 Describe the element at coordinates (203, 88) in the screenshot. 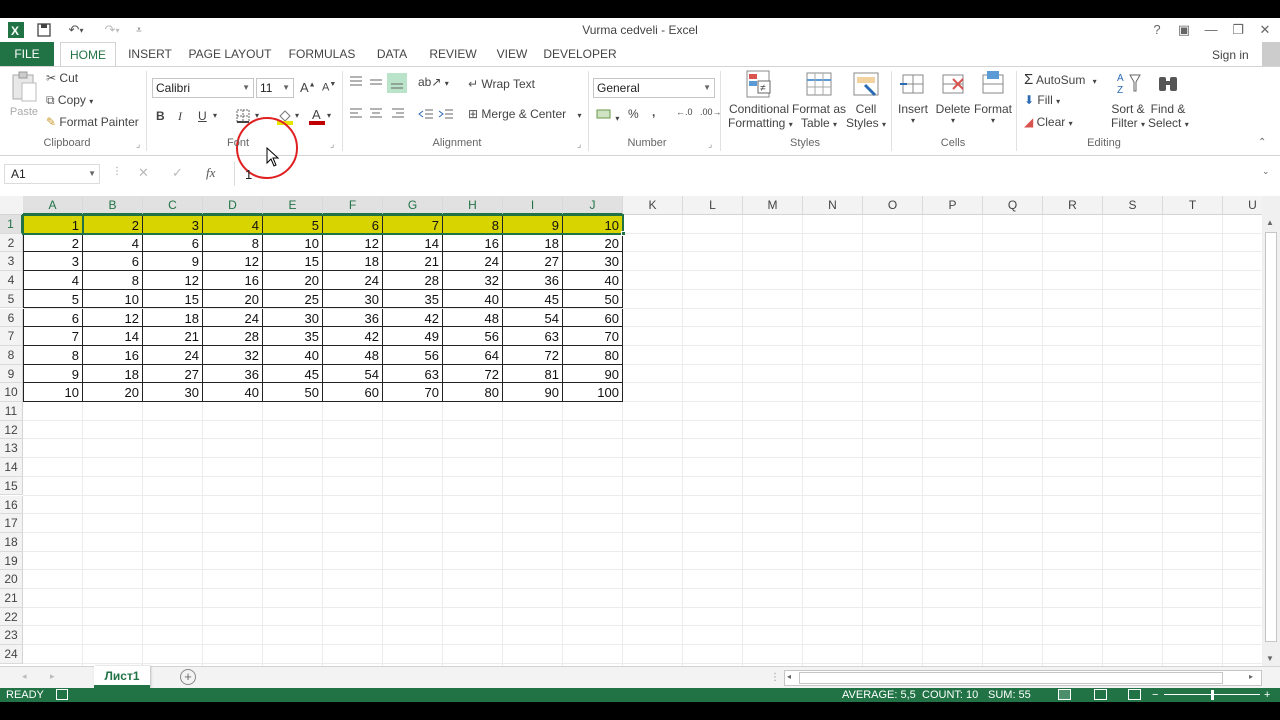

I see `font-name-select: Calibri ▼` at that location.